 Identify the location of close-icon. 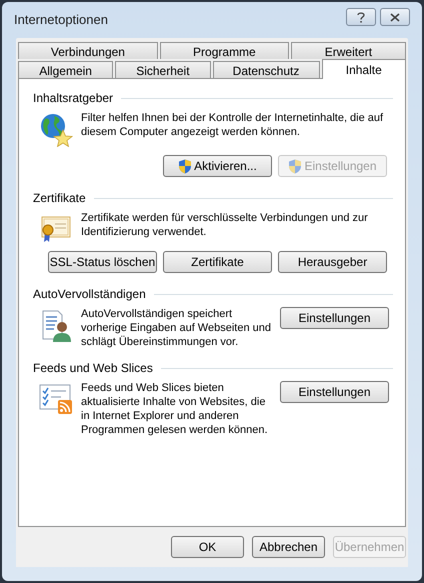
(395, 17).